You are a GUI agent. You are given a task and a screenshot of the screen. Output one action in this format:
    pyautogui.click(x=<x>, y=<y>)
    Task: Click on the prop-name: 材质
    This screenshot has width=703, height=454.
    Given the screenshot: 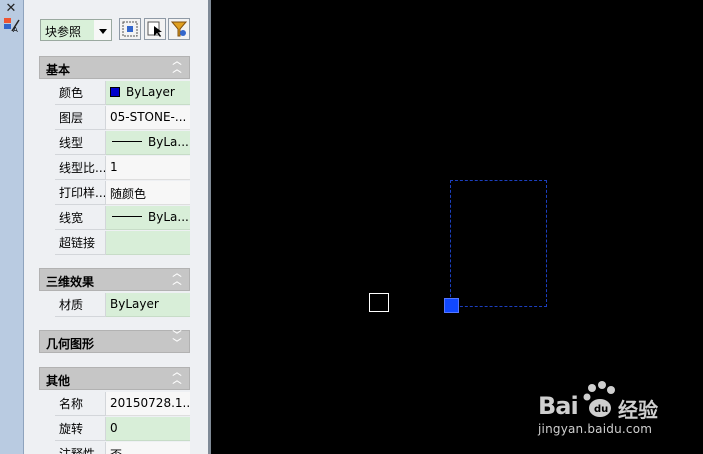 What is the action you would take?
    pyautogui.click(x=80, y=305)
    